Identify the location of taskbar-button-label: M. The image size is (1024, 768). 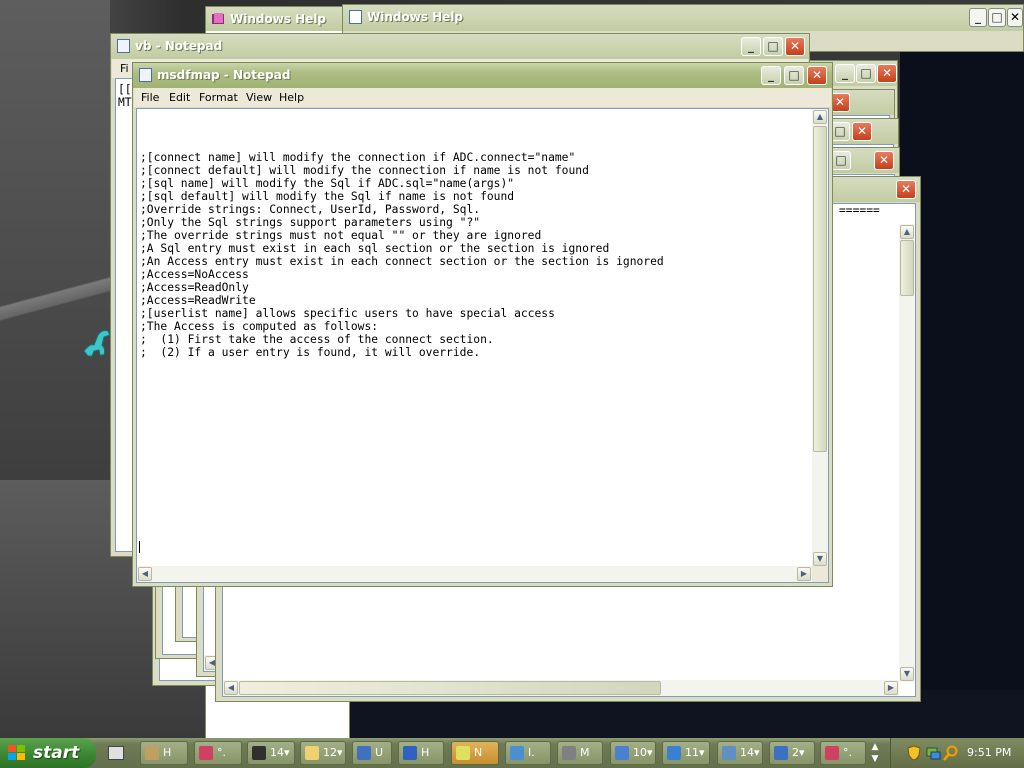
(585, 752).